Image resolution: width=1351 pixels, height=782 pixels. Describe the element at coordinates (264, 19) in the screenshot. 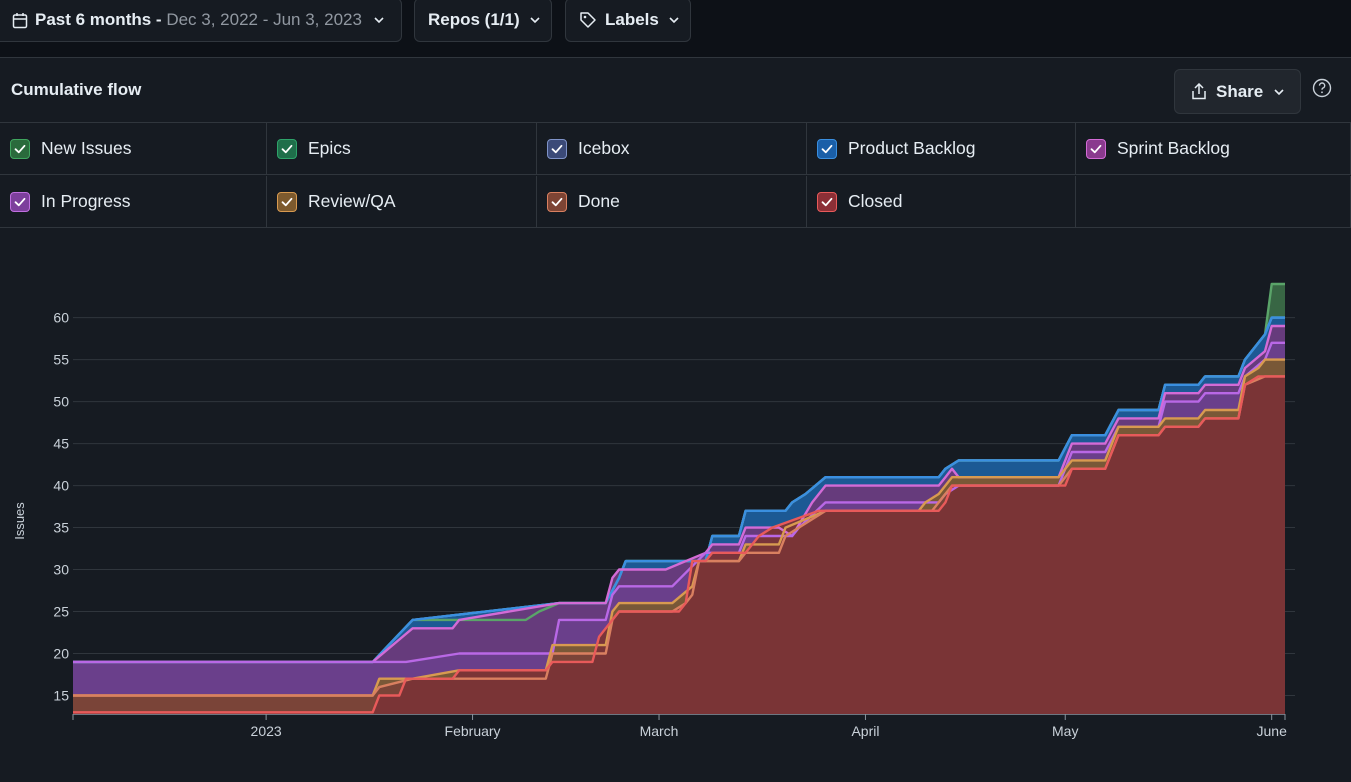

I see `date-range-value: Dec 3, 2022 - Jun 3, 2023` at that location.